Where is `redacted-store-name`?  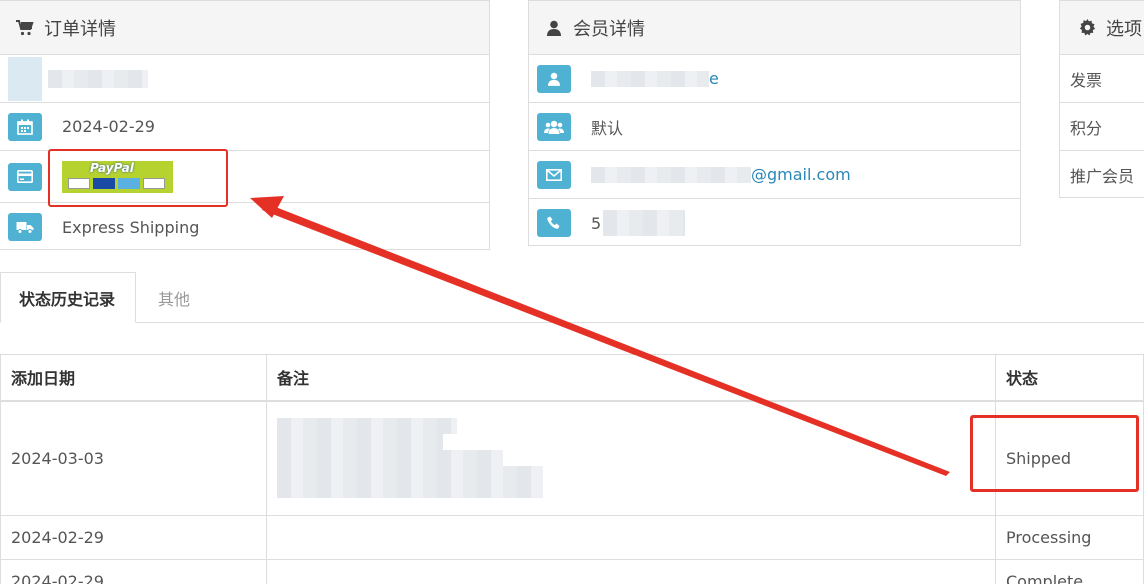 redacted-store-name is located at coordinates (25, 78).